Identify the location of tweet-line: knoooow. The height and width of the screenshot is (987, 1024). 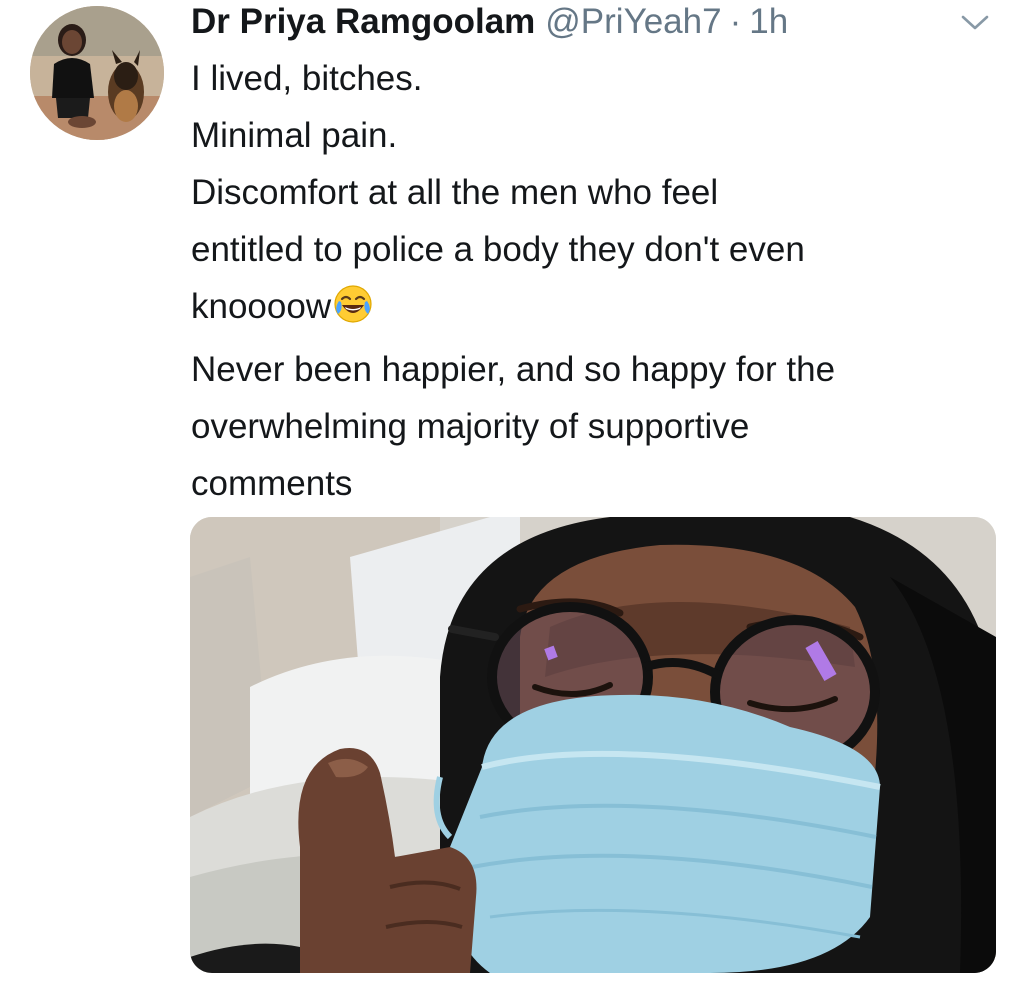
(261, 306).